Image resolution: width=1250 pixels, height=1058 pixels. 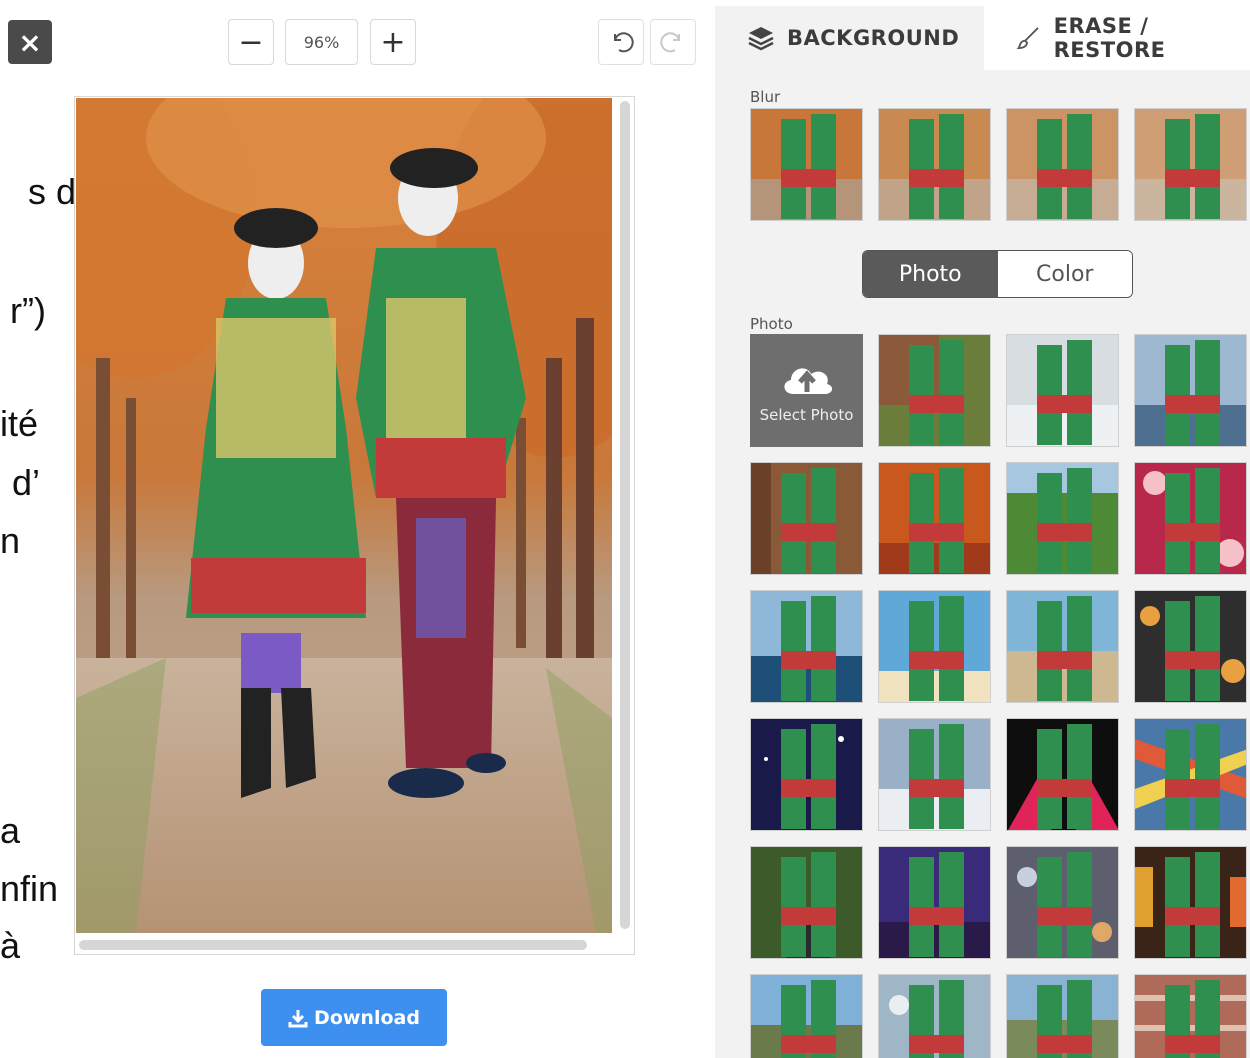 What do you see at coordinates (765, 97) in the screenshot?
I see `blur-section-label: Blur` at bounding box center [765, 97].